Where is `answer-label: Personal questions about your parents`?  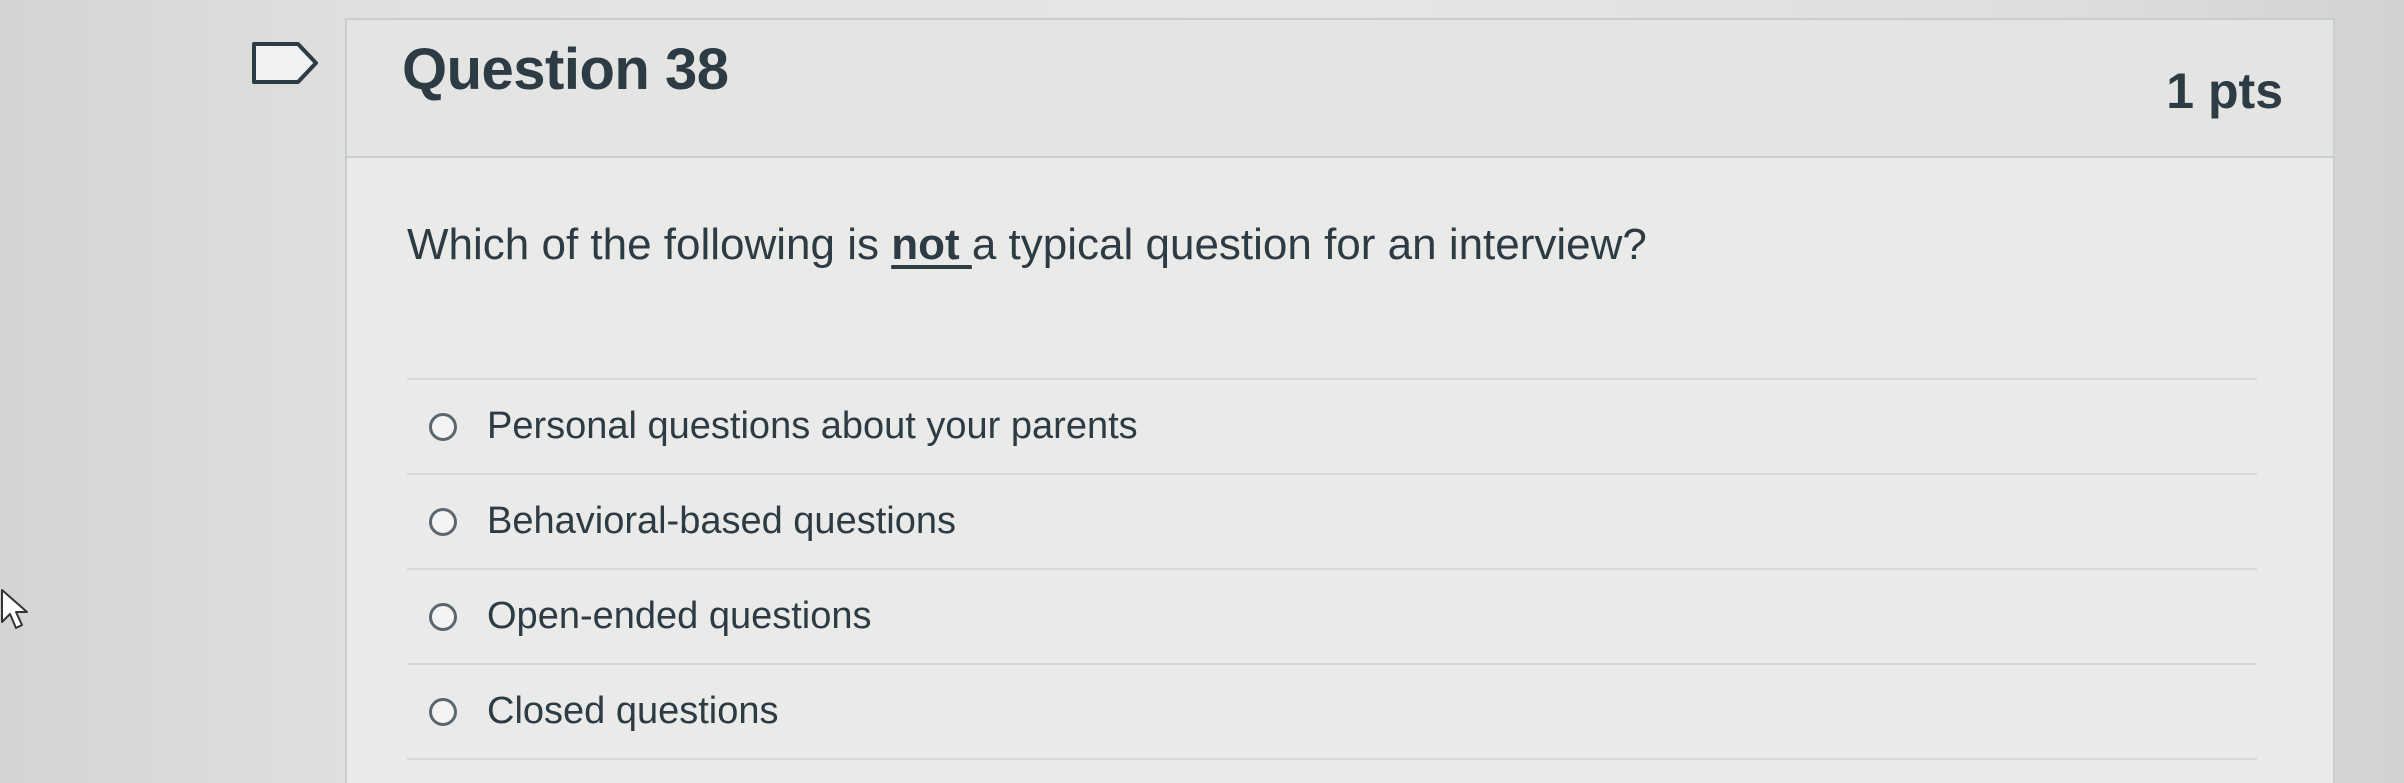
answer-label: Personal questions about your parents is located at coordinates (812, 426).